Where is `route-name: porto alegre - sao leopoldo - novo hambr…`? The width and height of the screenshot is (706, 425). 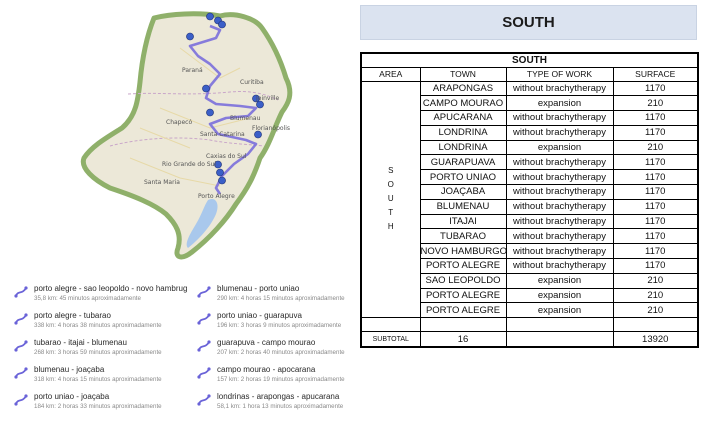 route-name: porto alegre - sao leopoldo - novo hambr… is located at coordinates (110, 288).